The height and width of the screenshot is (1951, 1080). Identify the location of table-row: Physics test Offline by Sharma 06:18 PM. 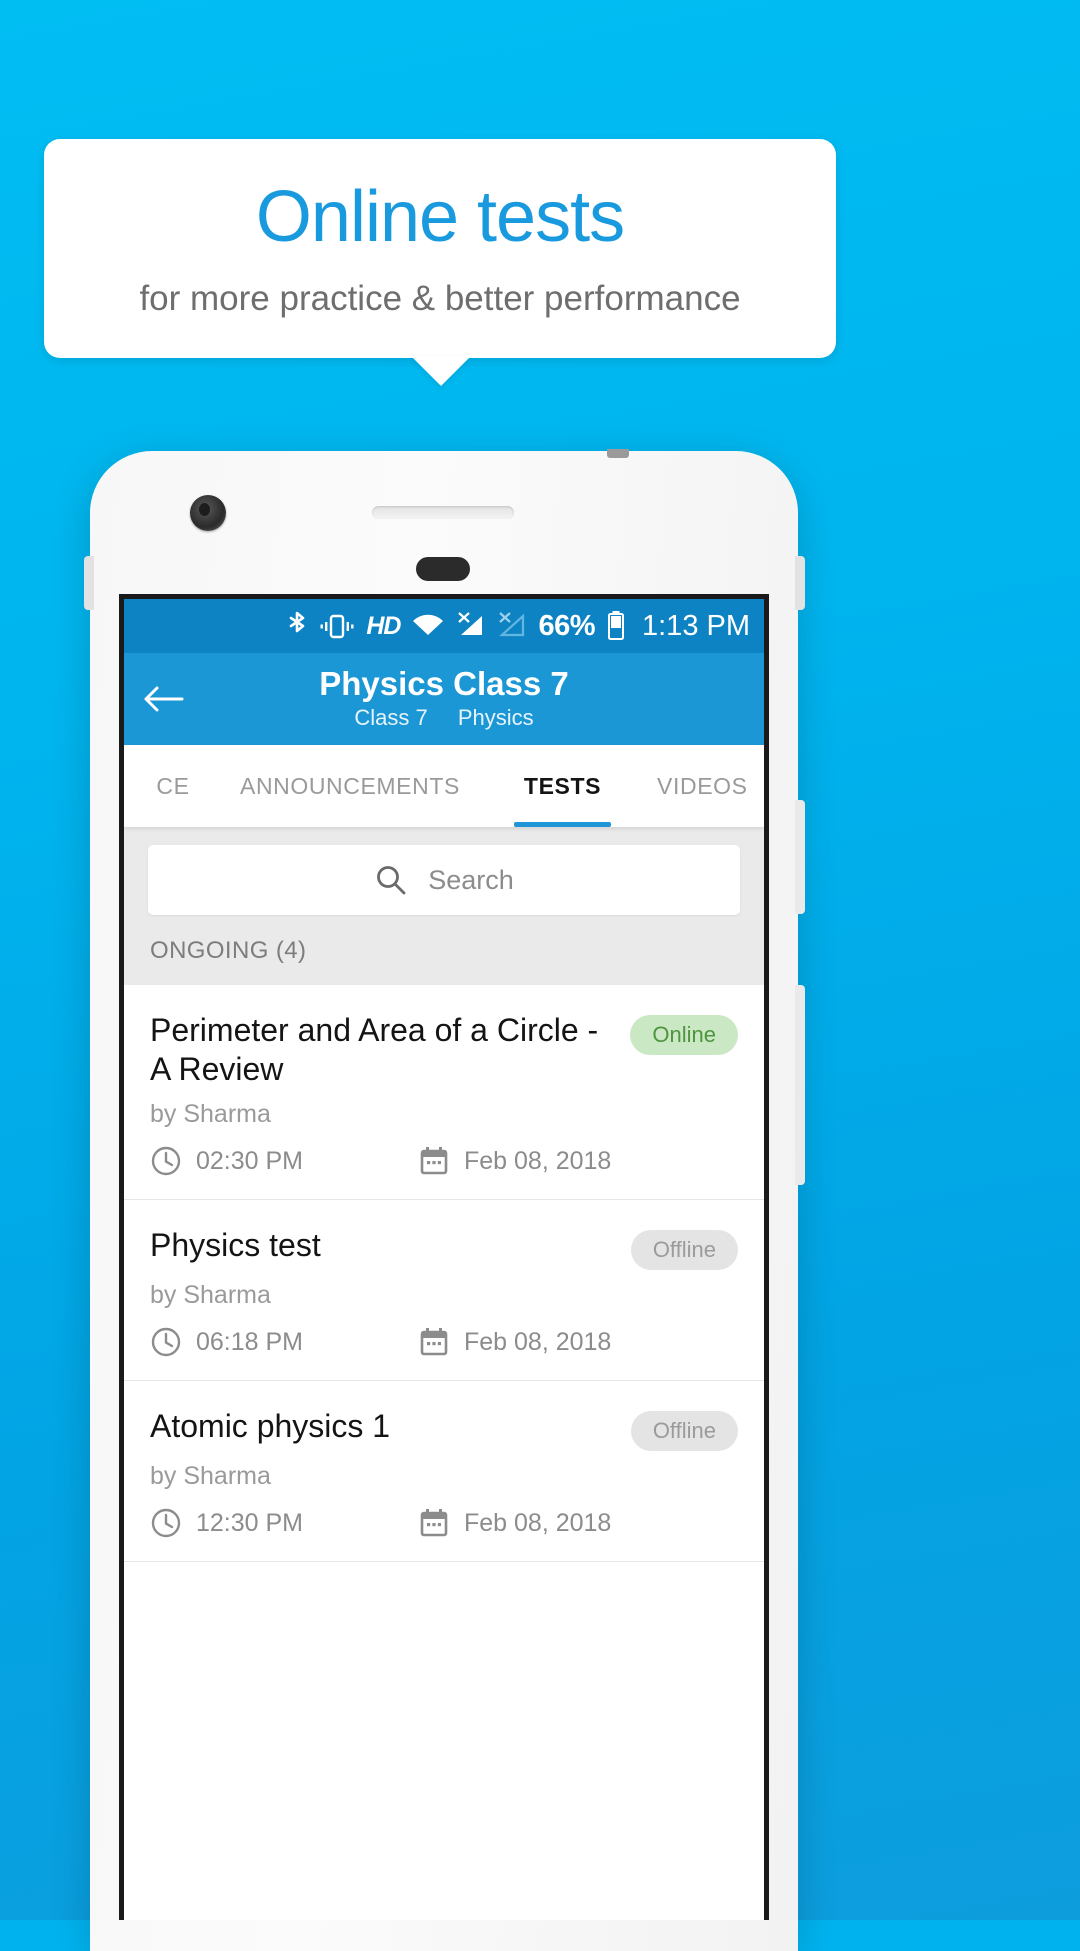
(444, 1291).